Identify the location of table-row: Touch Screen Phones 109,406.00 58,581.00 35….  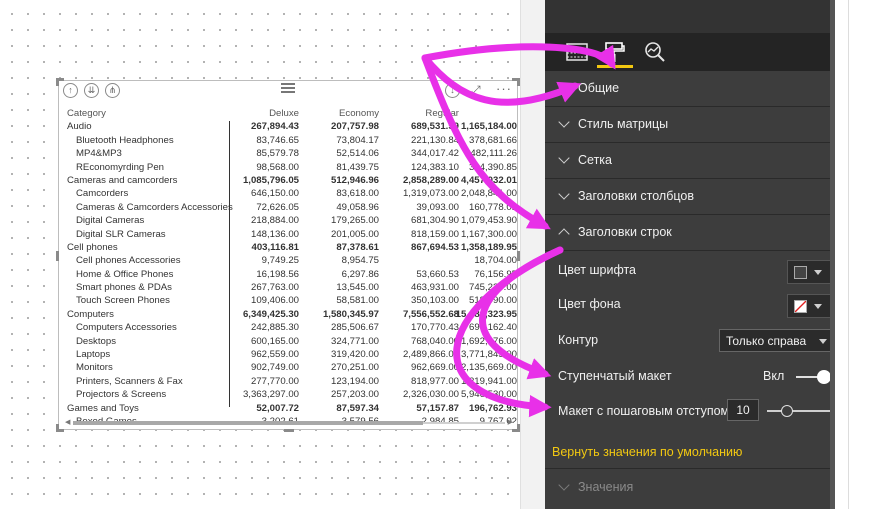
(292, 300).